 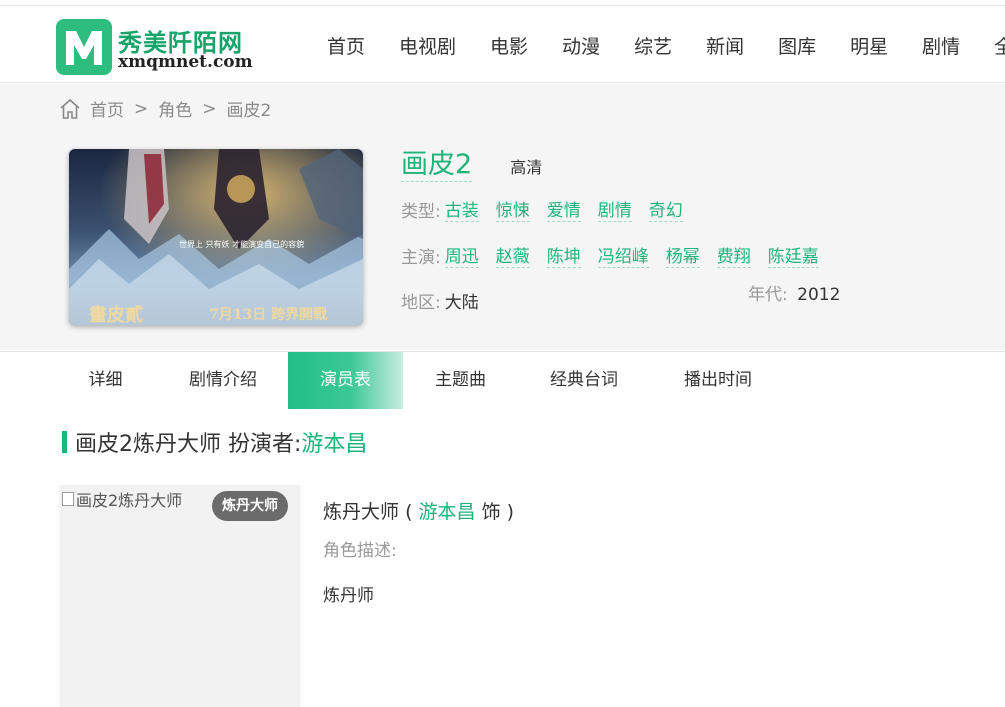 I want to click on year-value: 2012, so click(x=819, y=295).